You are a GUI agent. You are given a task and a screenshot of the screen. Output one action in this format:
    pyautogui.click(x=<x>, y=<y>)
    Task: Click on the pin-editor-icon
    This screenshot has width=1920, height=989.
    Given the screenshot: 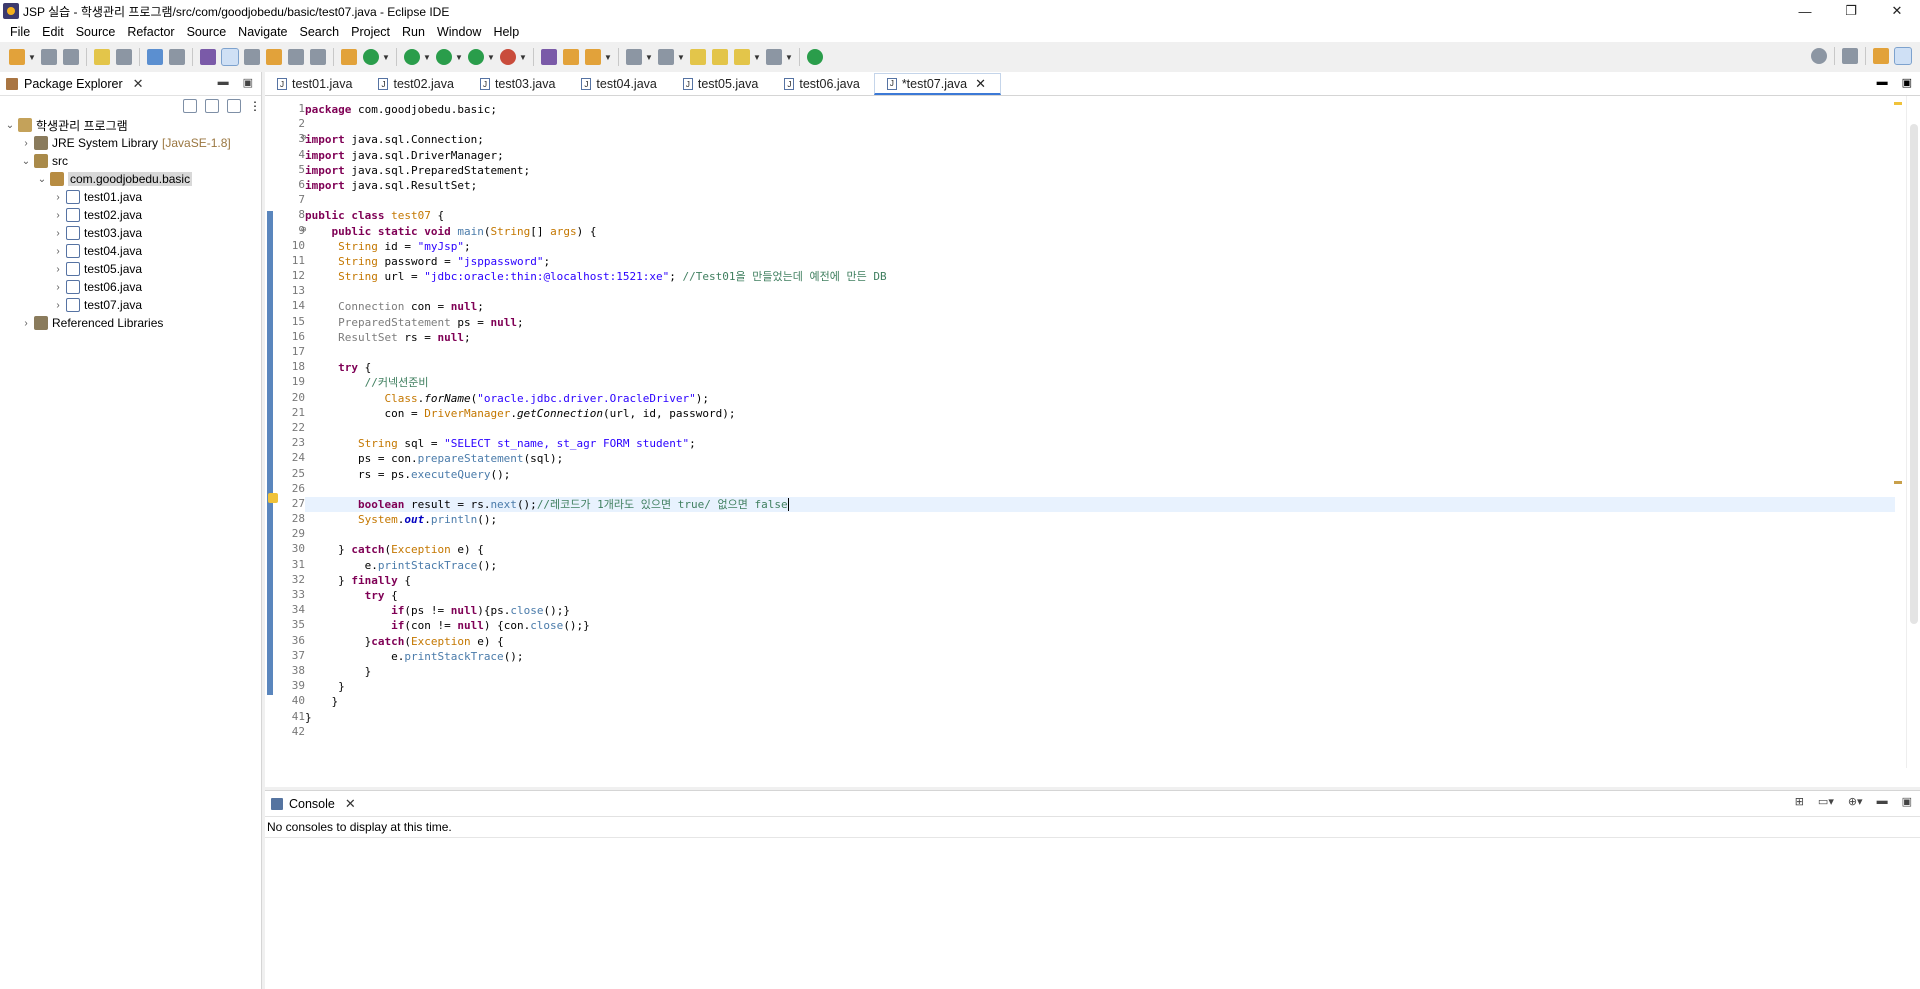 What is the action you would take?
    pyautogui.click(x=815, y=57)
    